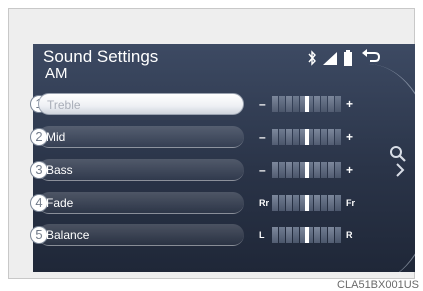 This screenshot has height=291, width=423. Describe the element at coordinates (264, 203) in the screenshot. I see `decrease-label: Rr` at that location.